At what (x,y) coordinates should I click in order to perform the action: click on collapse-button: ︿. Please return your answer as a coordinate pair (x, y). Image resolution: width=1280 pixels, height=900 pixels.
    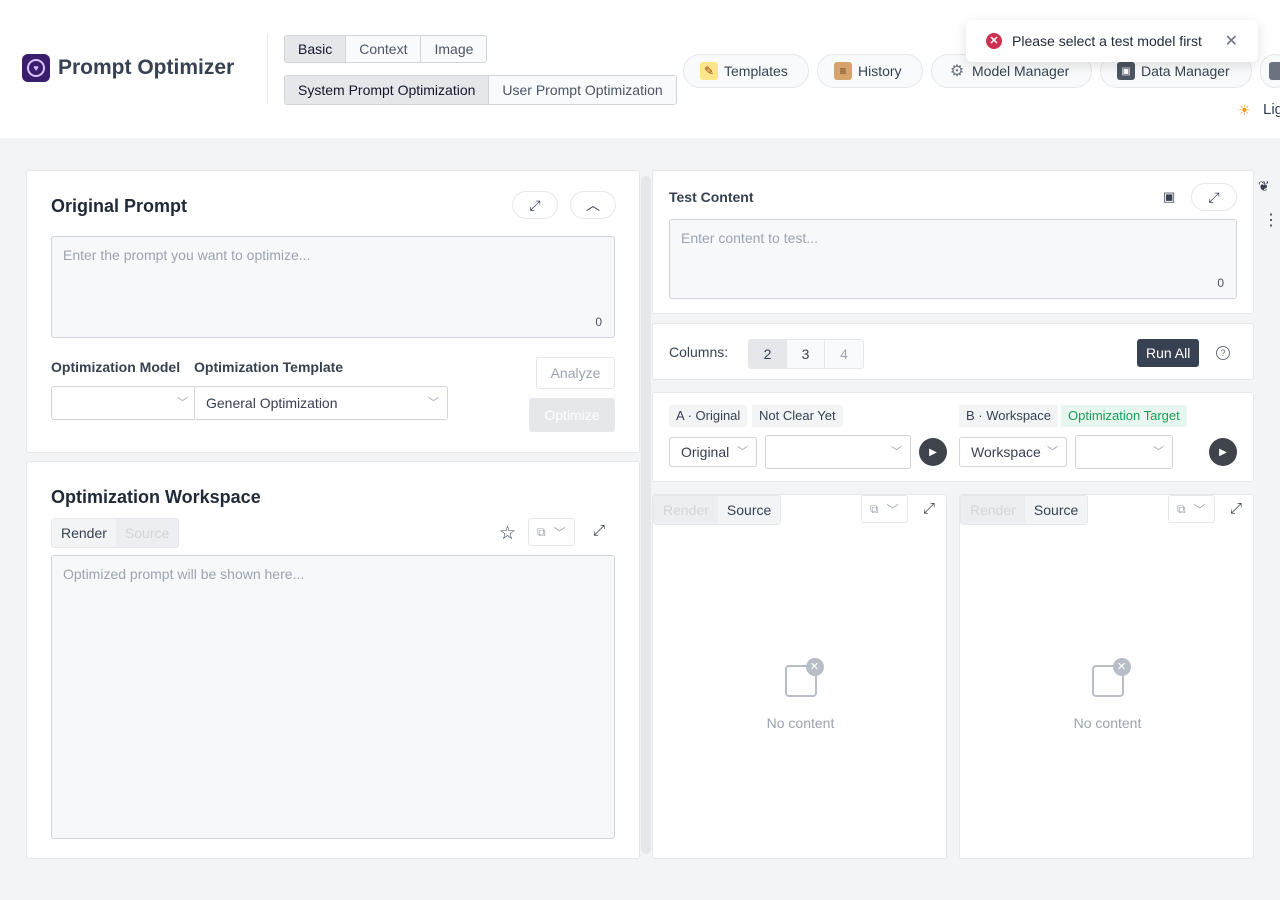
    Looking at the image, I should click on (593, 205).